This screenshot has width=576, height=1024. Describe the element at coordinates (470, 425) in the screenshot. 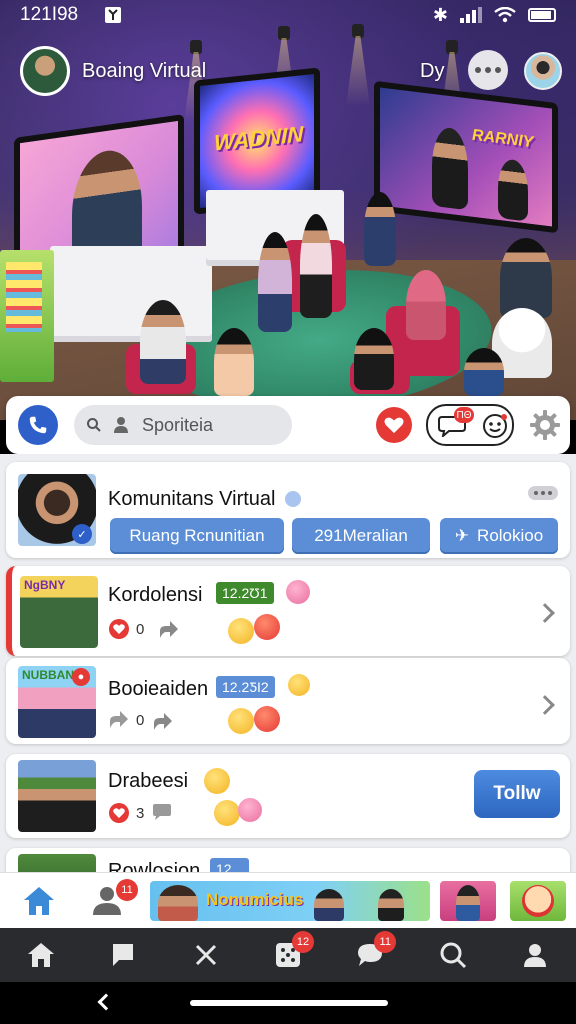

I see `reactions-button: ΠΘ` at that location.